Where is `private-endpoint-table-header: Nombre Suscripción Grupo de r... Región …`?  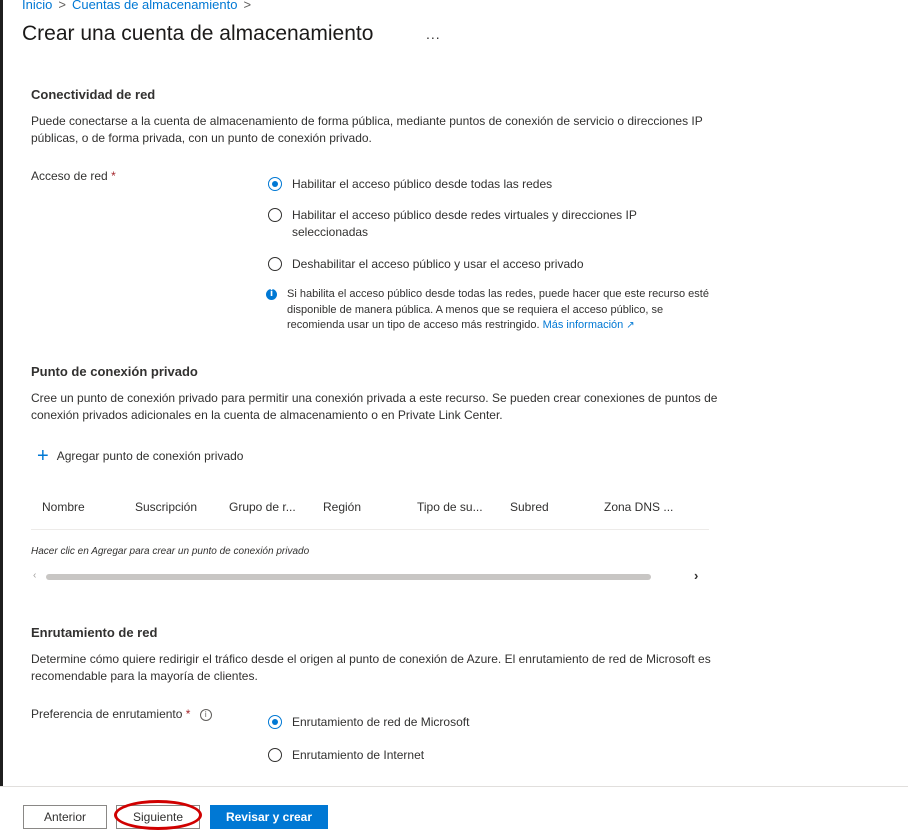 private-endpoint-table-header: Nombre Suscripción Grupo de r... Región … is located at coordinates (370, 514).